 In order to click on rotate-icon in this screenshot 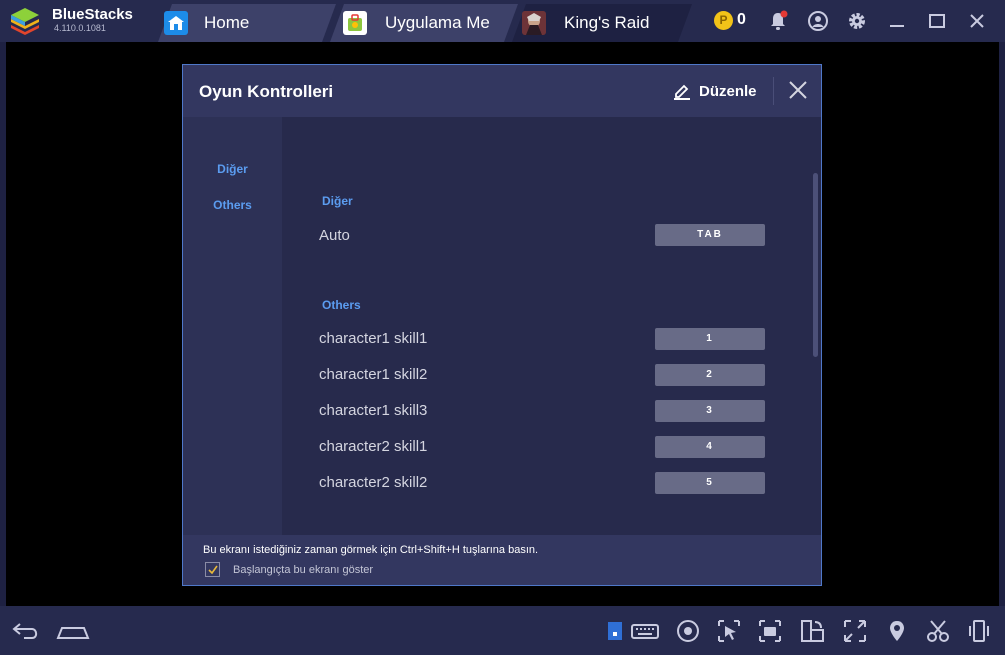, I will do `click(812, 631)`.